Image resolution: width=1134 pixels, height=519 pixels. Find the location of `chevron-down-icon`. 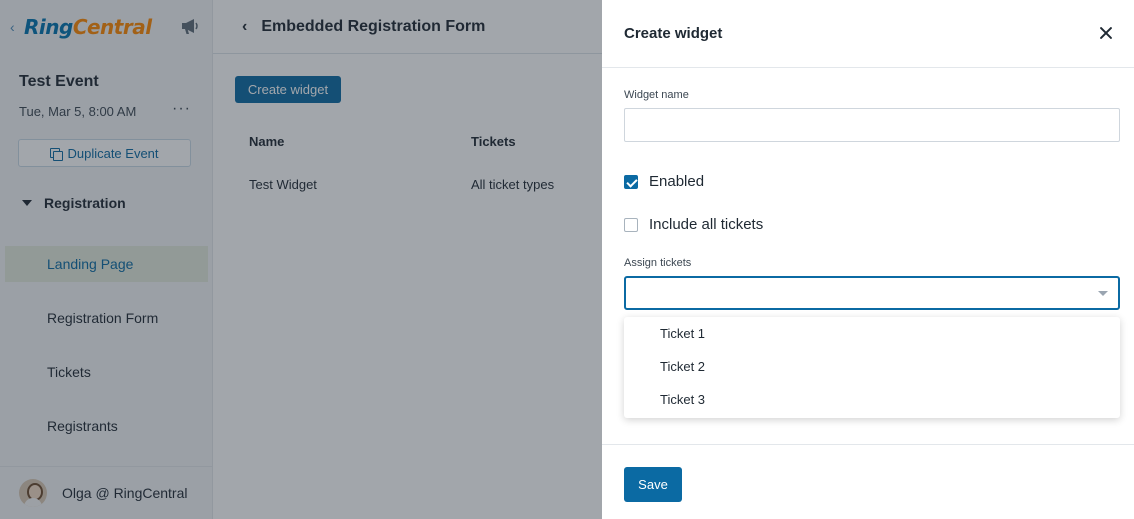

chevron-down-icon is located at coordinates (1103, 293).